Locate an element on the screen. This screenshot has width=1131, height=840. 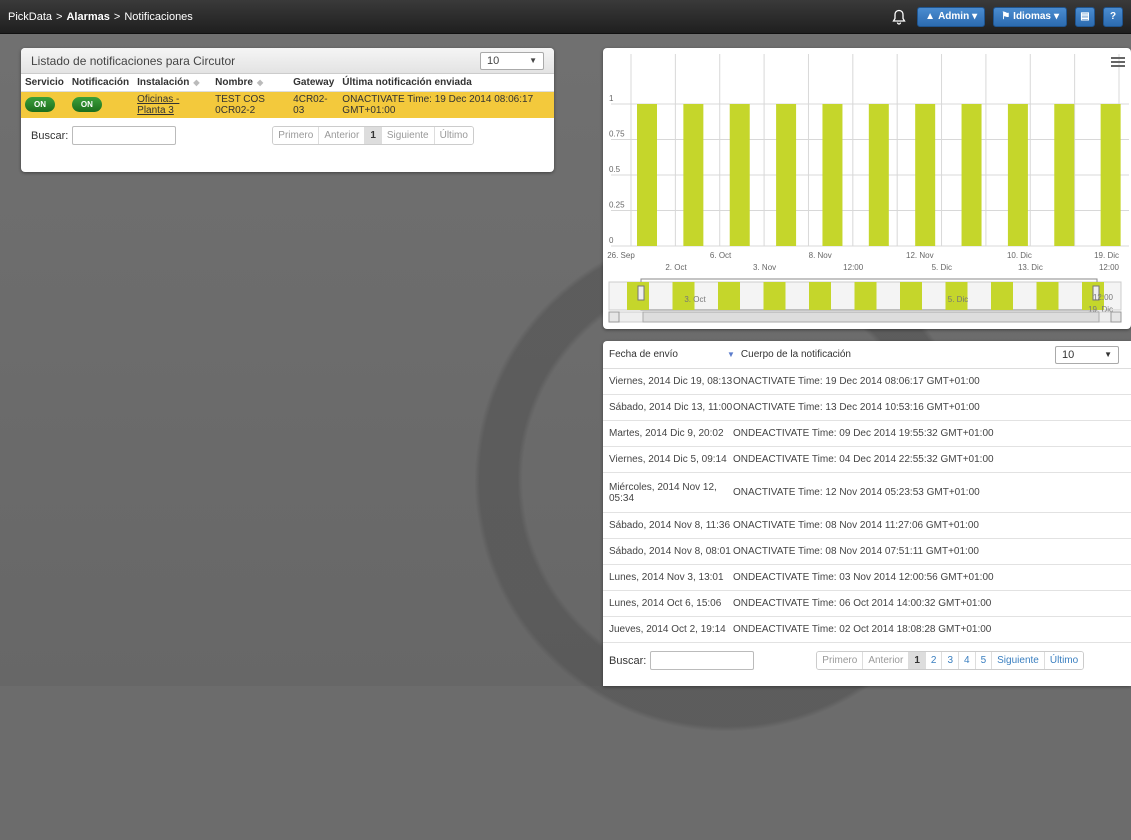
service-toggle: ON is located at coordinates (40, 104).